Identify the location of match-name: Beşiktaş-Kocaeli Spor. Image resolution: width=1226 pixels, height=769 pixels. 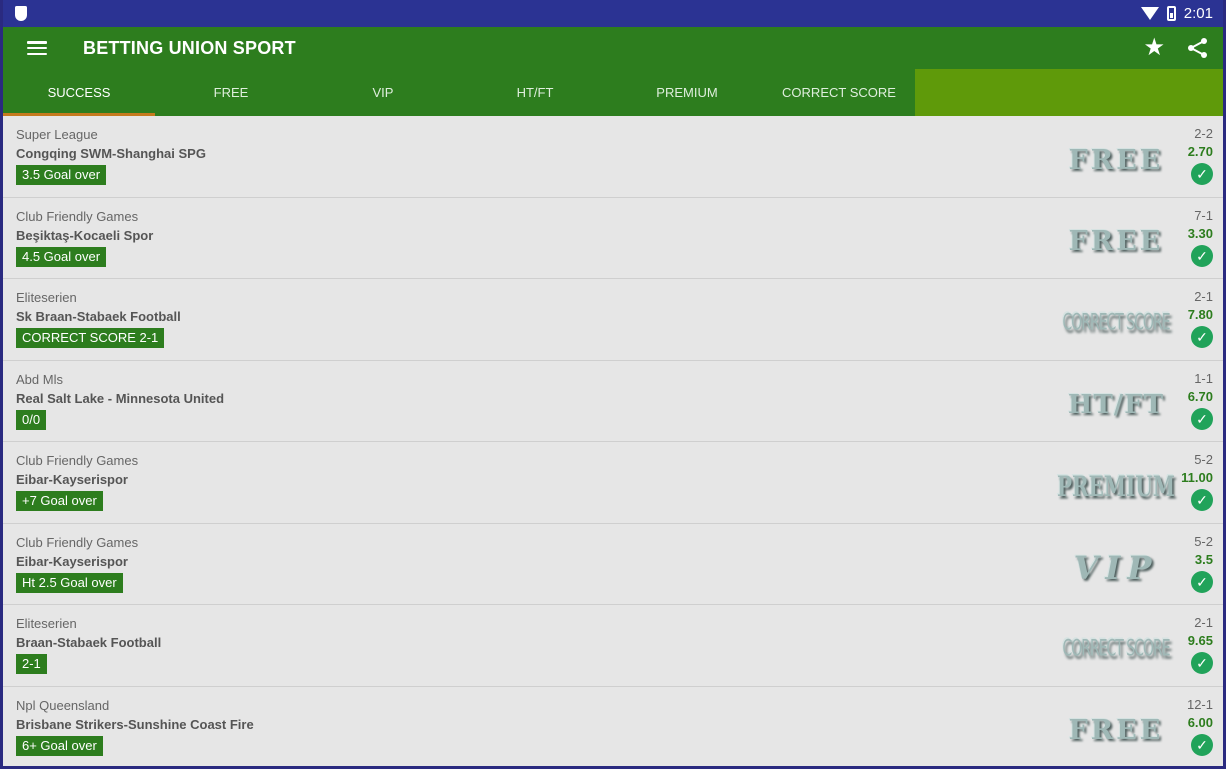
(85, 235).